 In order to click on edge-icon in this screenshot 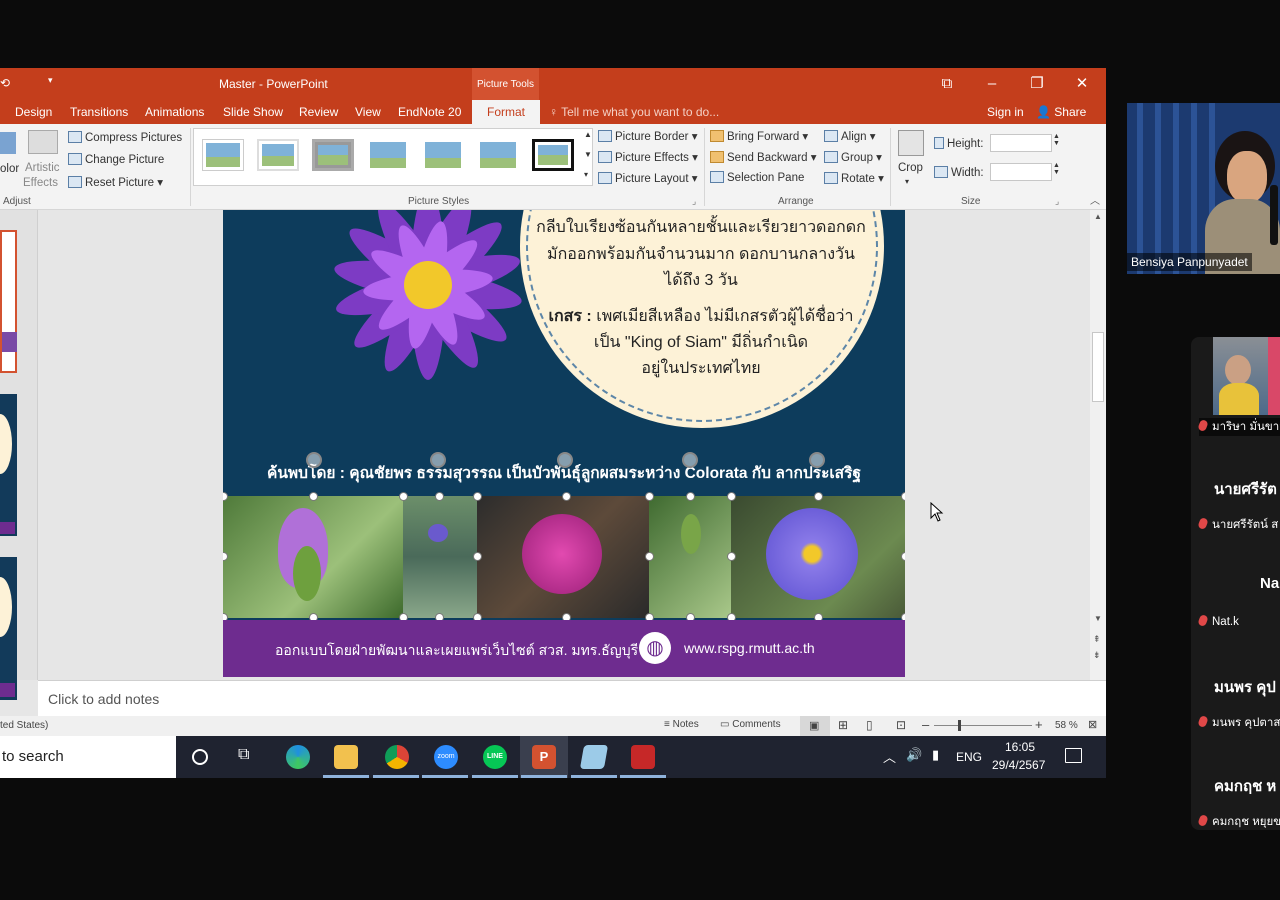, I will do `click(298, 757)`.